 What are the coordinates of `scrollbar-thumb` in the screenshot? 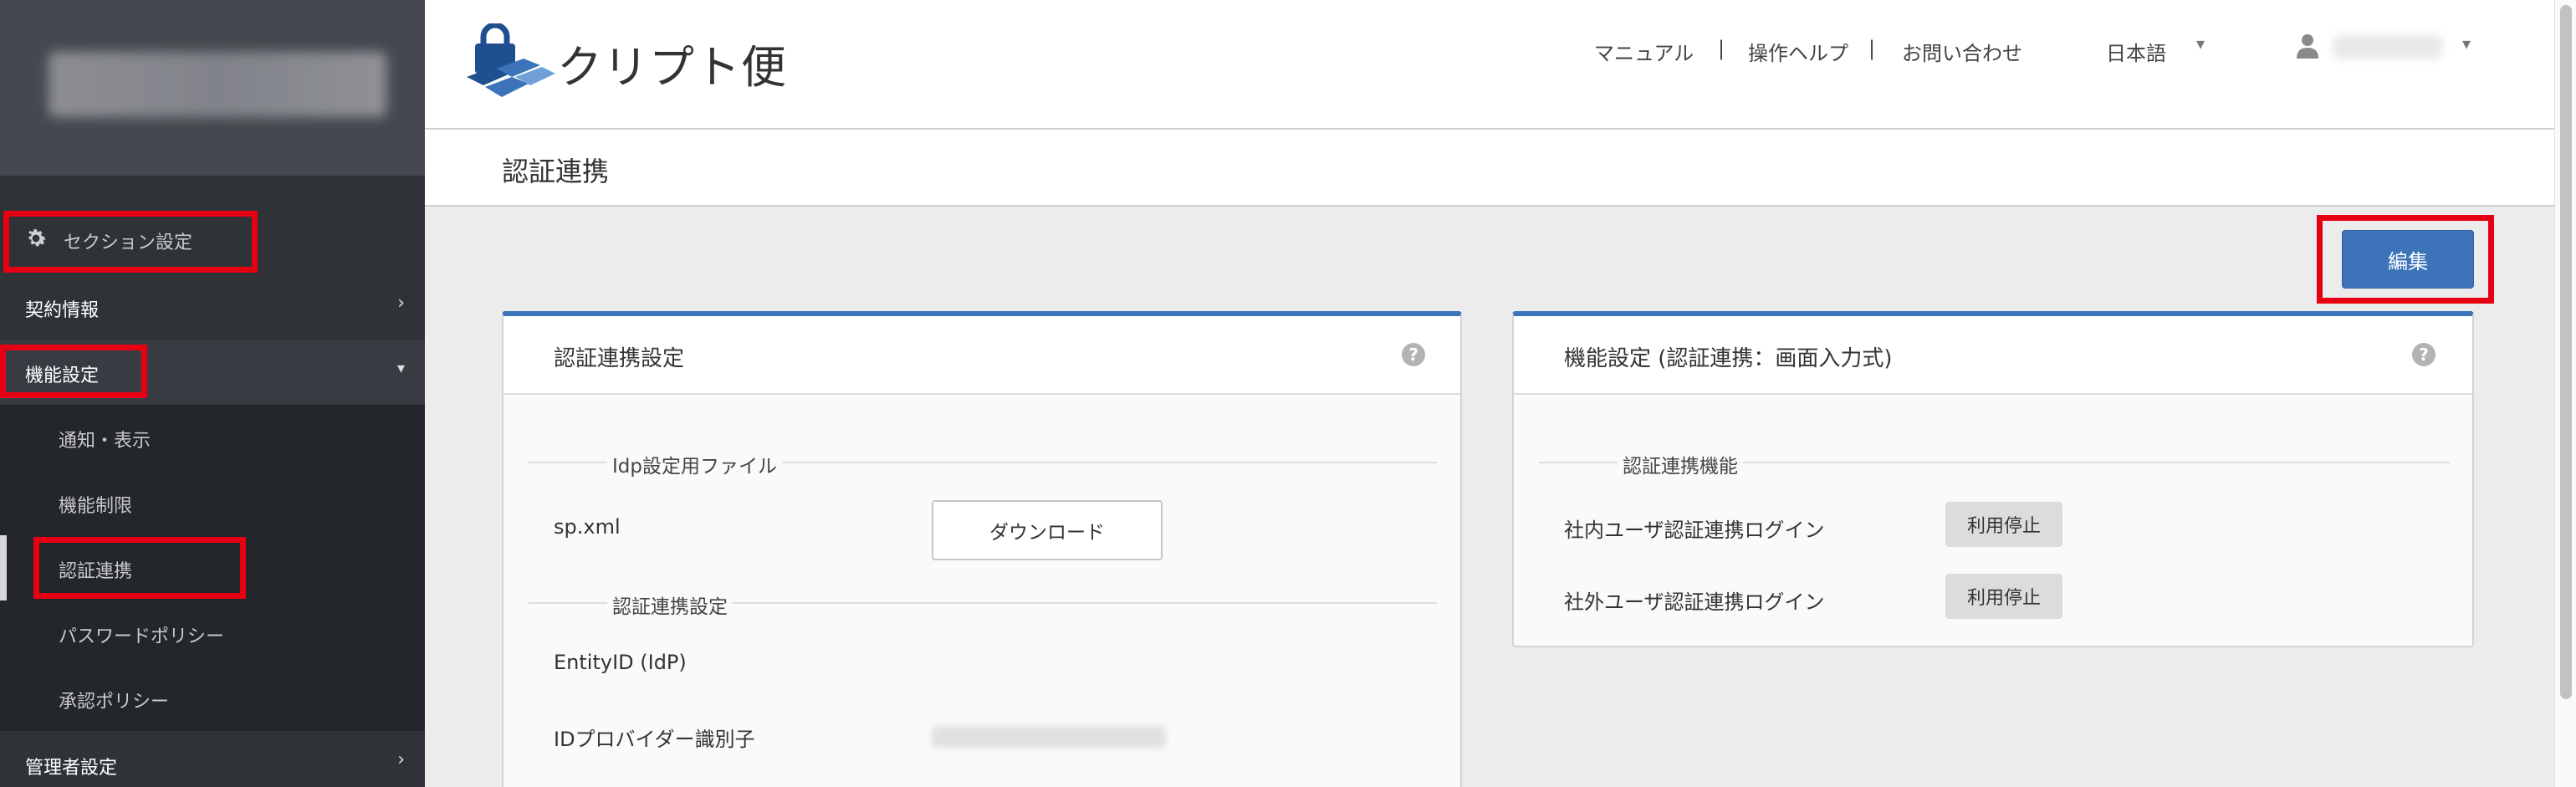 It's located at (2566, 352).